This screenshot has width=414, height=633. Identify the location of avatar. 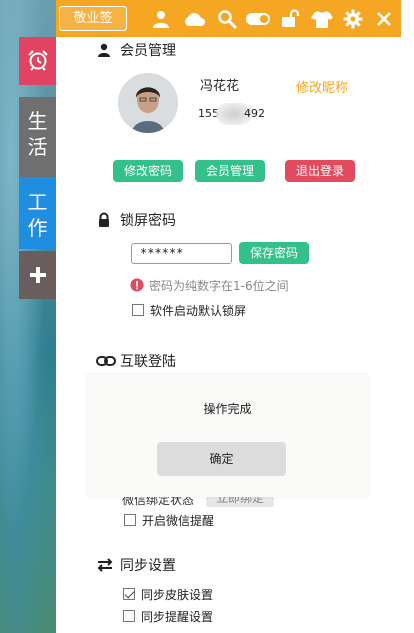
(148, 103).